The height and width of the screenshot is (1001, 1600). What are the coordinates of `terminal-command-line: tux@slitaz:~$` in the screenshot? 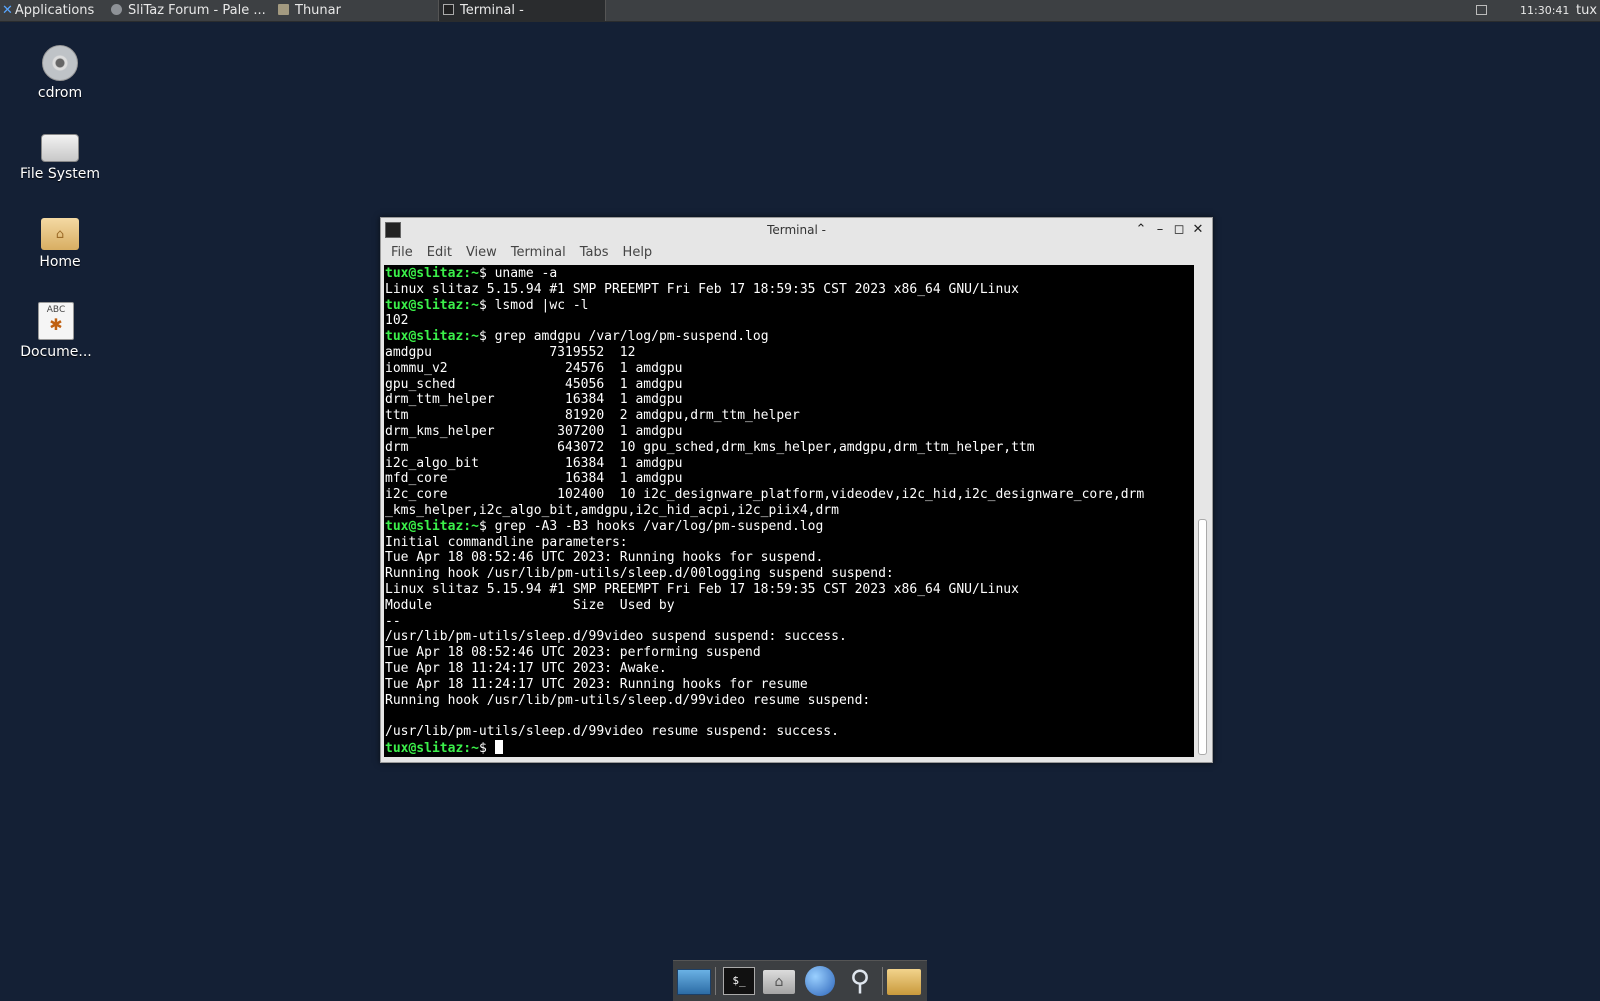 It's located at (444, 747).